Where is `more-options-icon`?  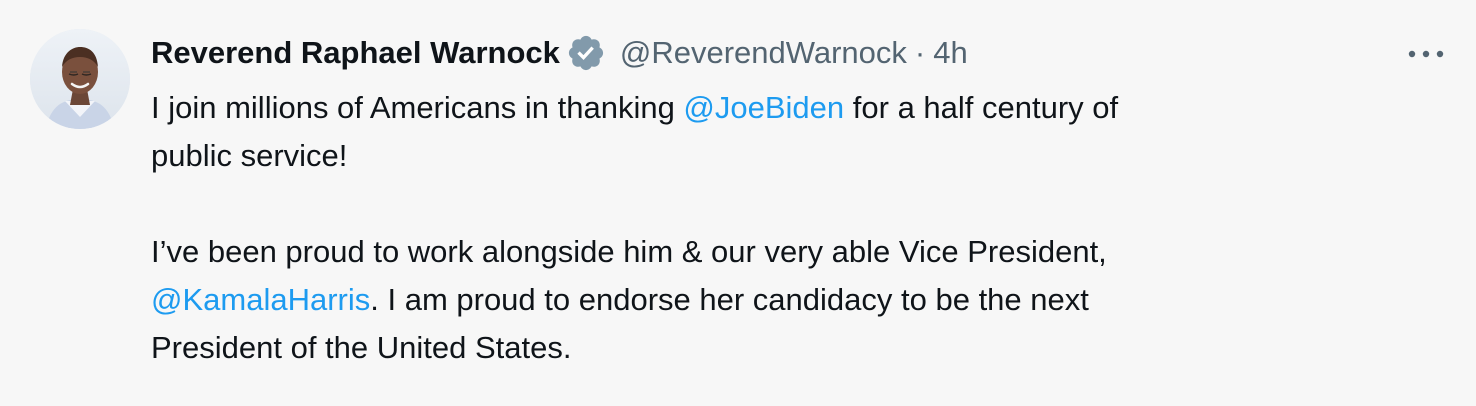
more-options-icon is located at coordinates (1426, 54).